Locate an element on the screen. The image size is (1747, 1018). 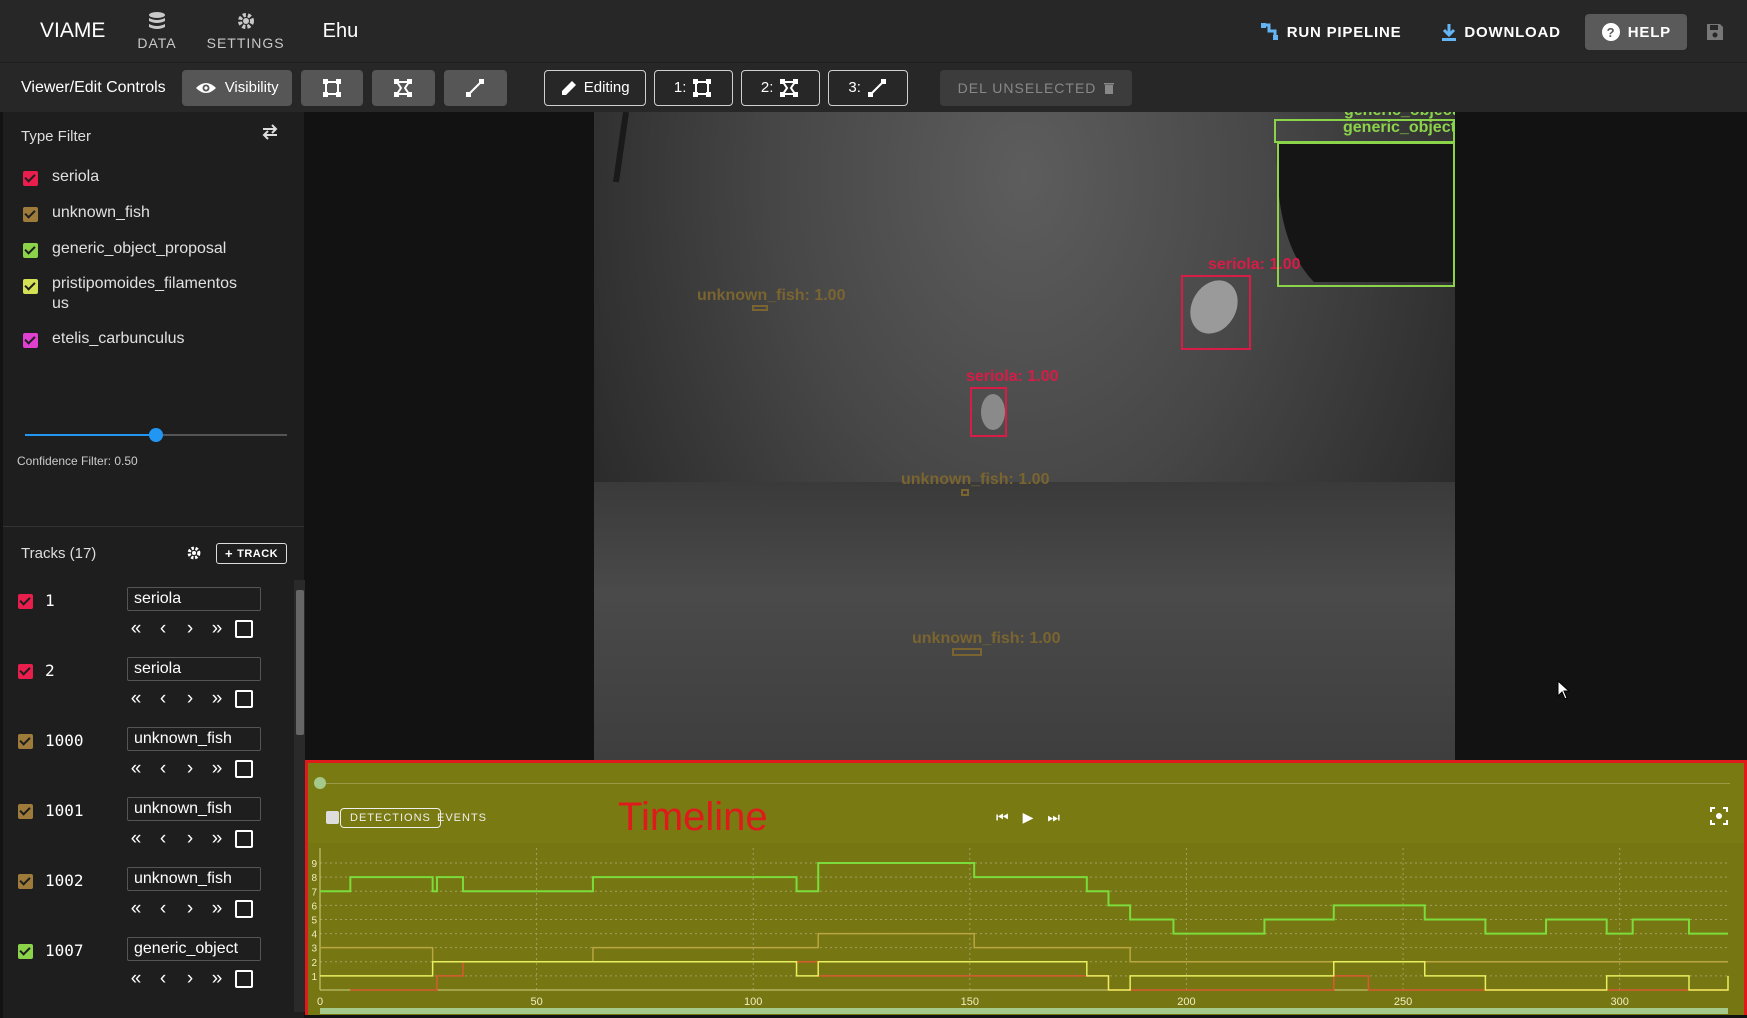
skip-previous-icon: ⏮ is located at coordinates (1002, 817).